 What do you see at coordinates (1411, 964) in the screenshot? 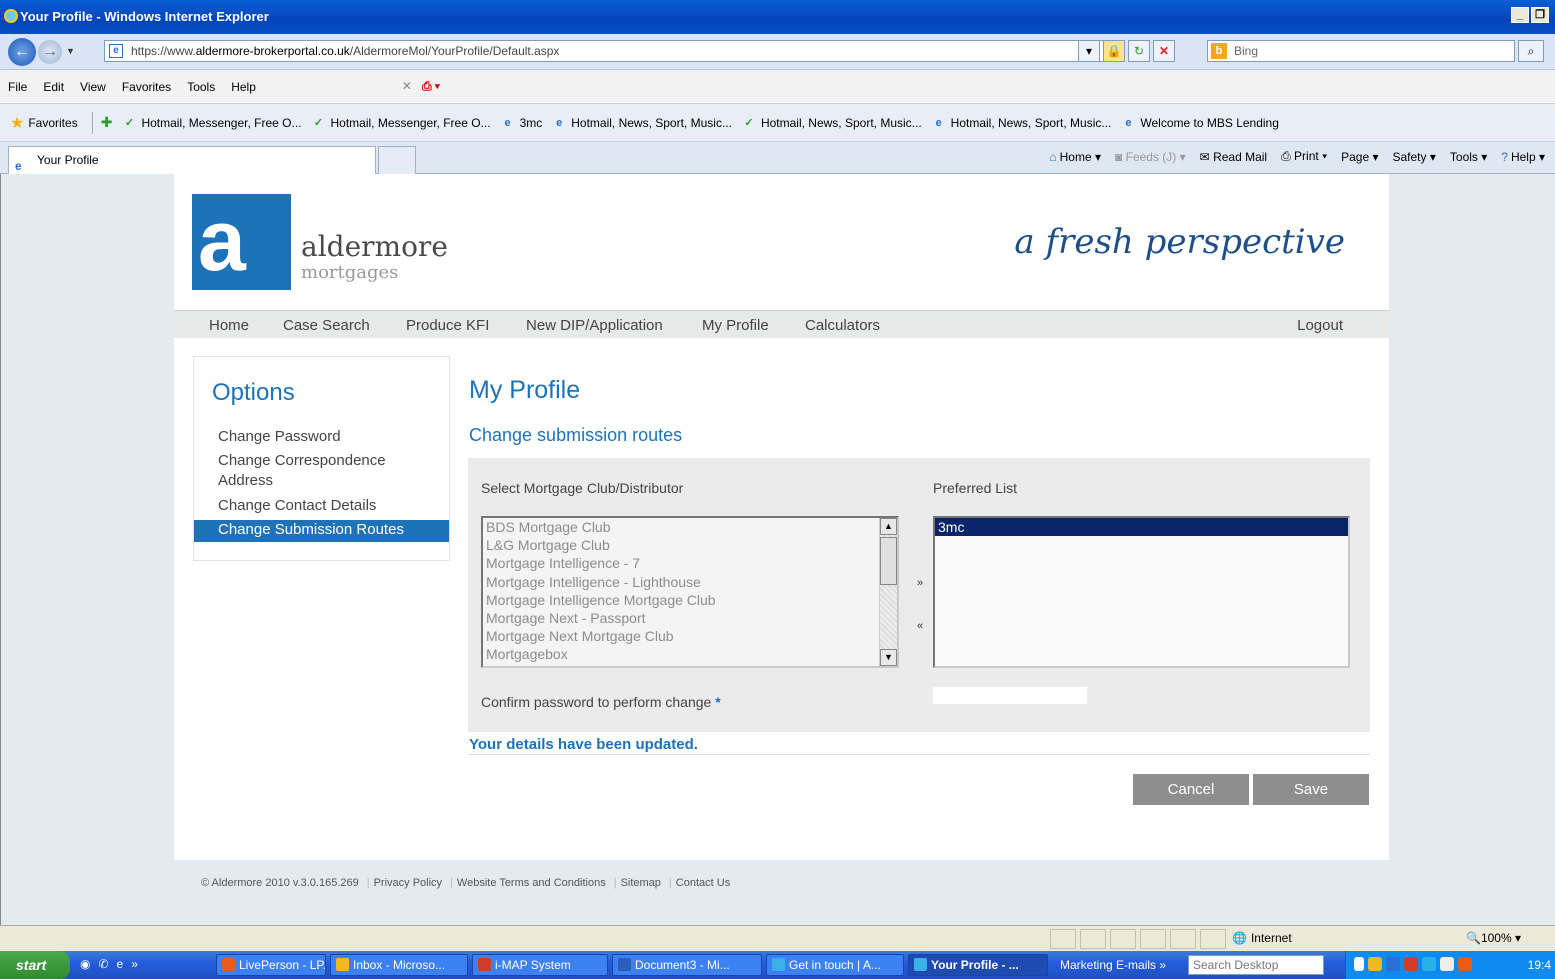
I see `tray-acrobat-icon` at bounding box center [1411, 964].